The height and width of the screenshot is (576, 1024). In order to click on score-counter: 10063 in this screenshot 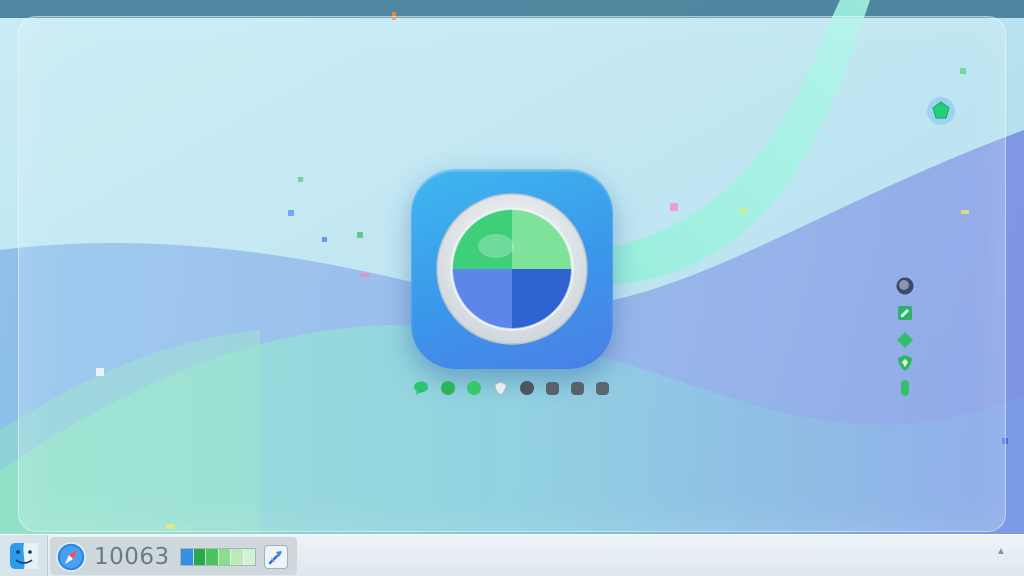, I will do `click(132, 557)`.